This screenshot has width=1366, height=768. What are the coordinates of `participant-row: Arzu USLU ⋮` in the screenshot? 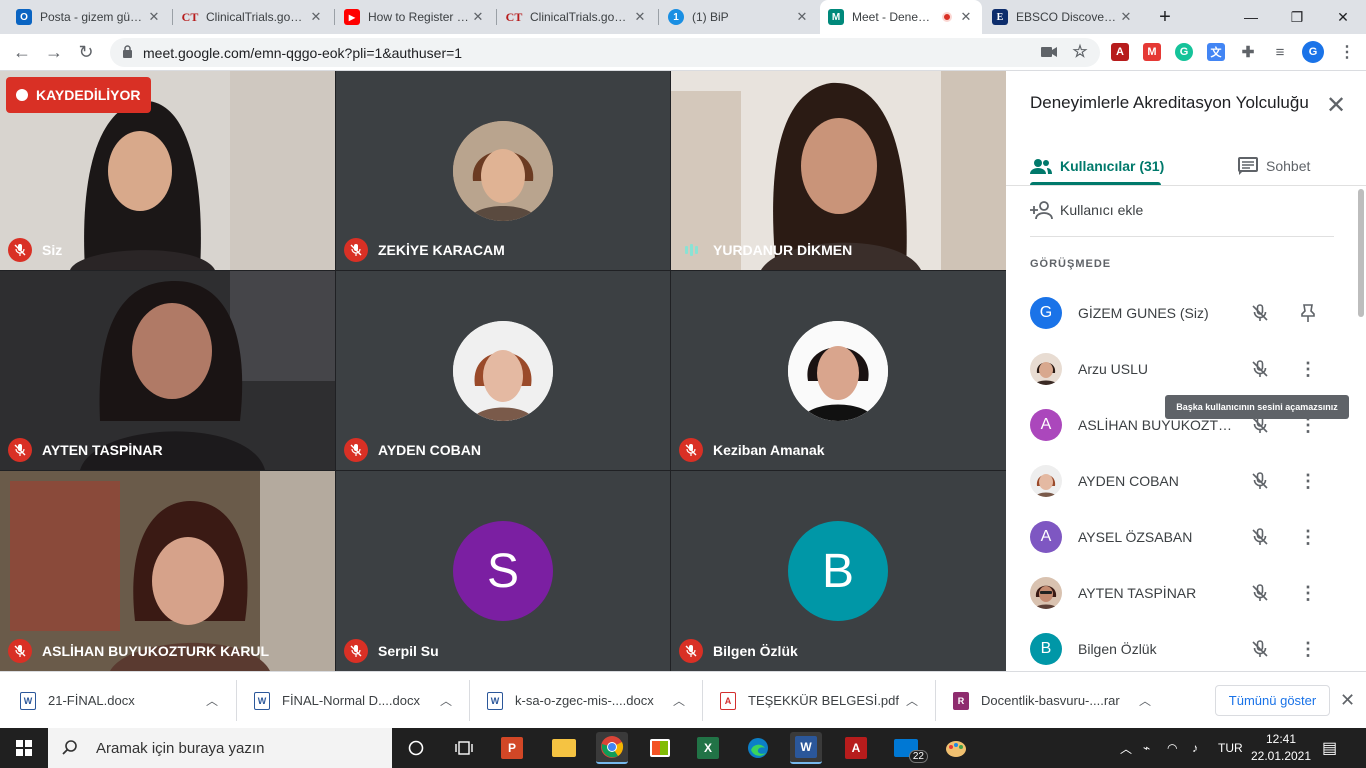 It's located at (1185, 369).